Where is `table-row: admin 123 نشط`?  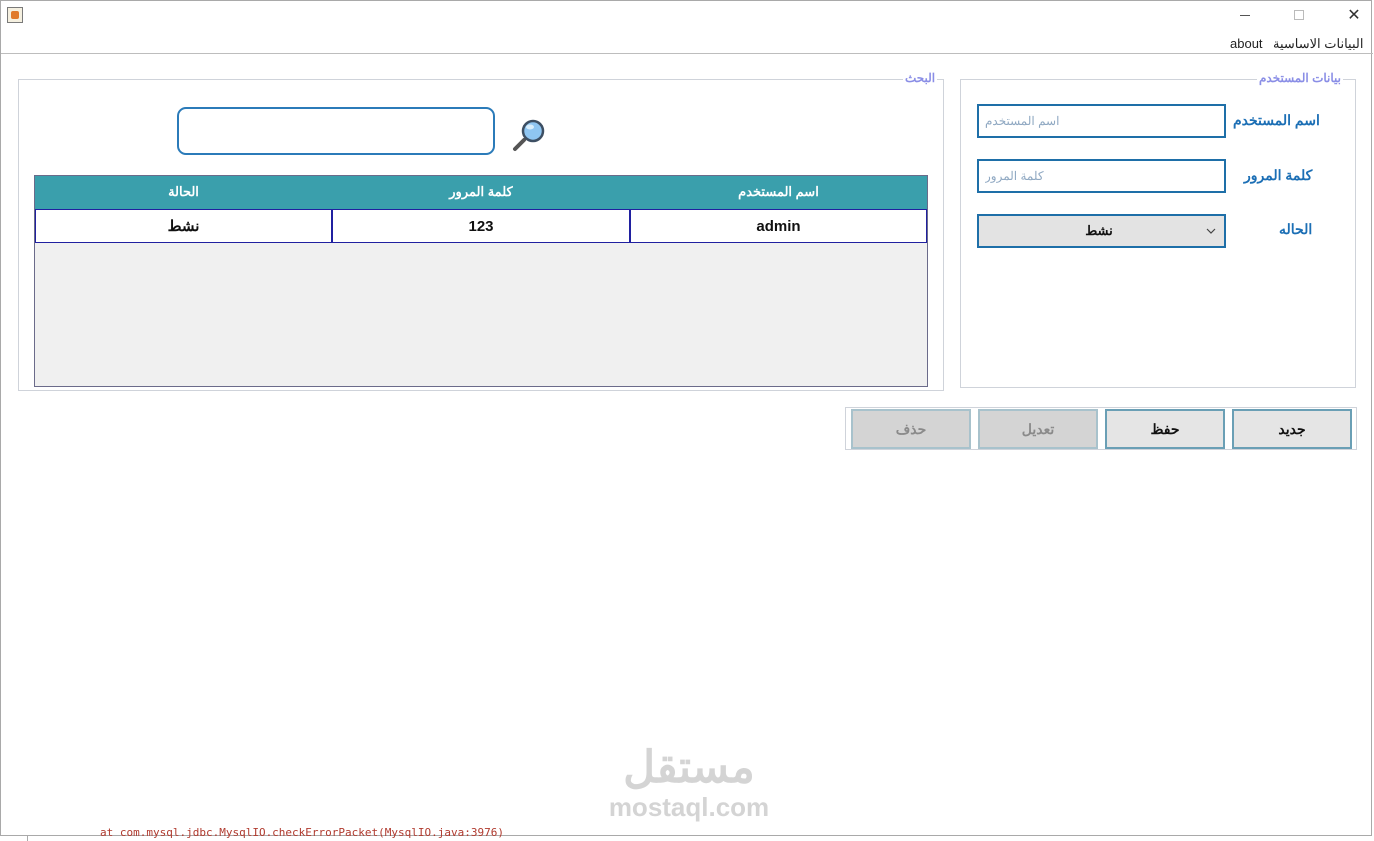
table-row: admin 123 نشط is located at coordinates (481, 226).